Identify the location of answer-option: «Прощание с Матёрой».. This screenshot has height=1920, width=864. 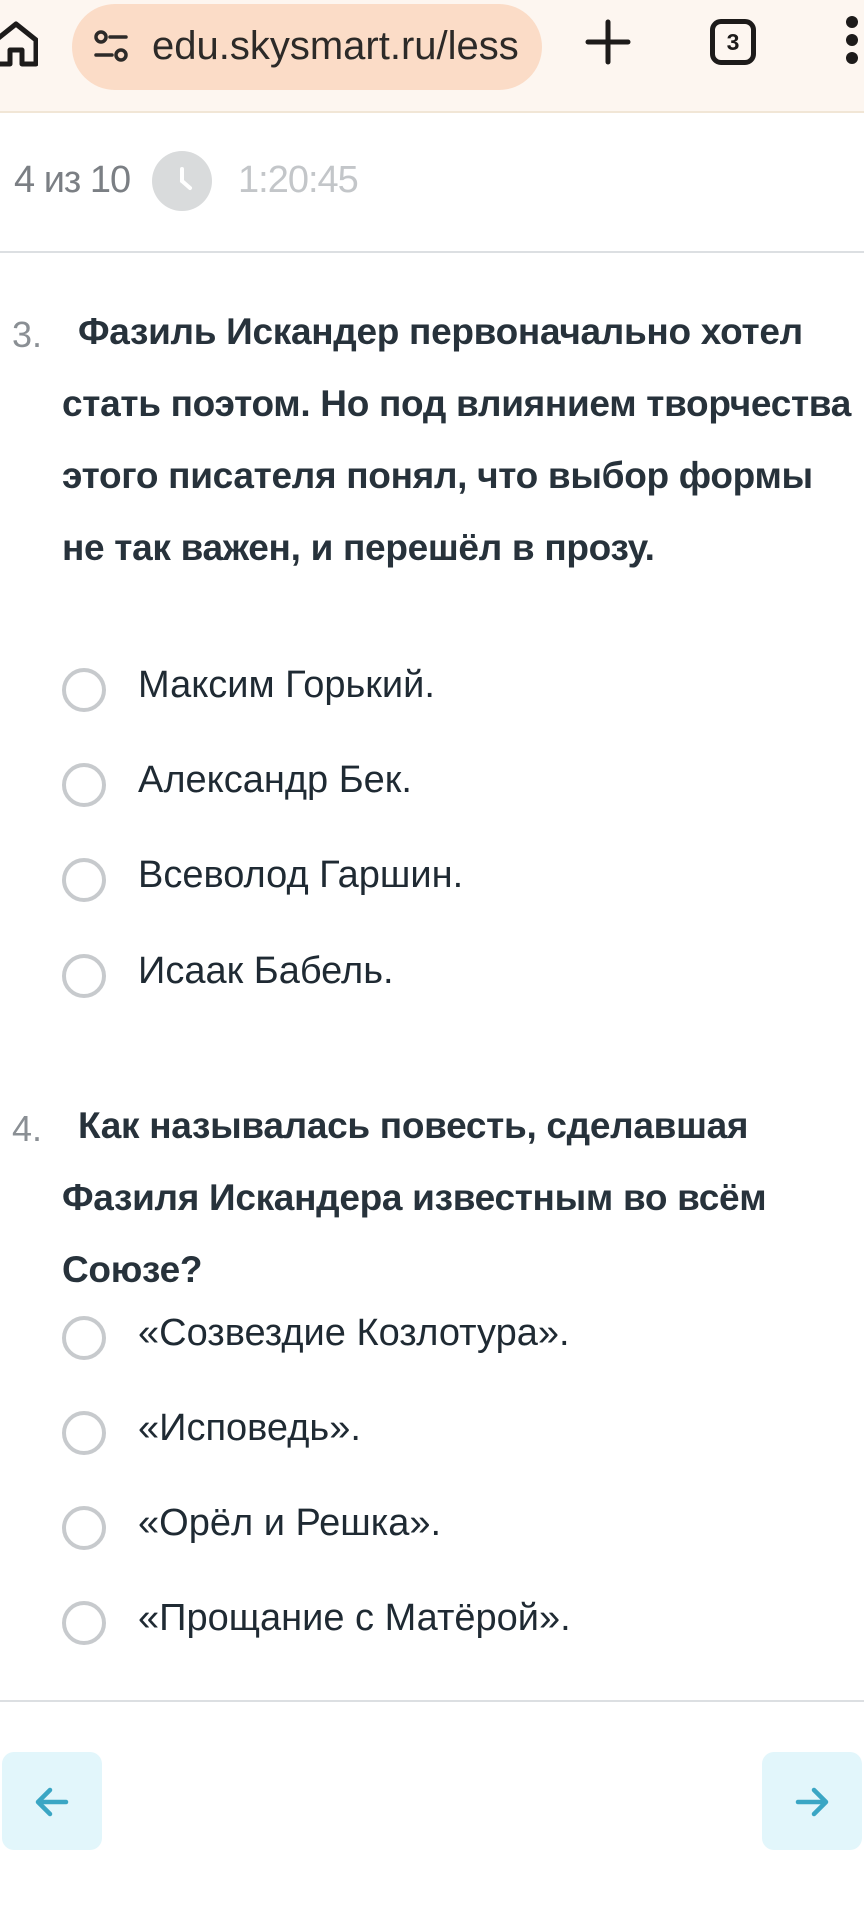
(452, 1625).